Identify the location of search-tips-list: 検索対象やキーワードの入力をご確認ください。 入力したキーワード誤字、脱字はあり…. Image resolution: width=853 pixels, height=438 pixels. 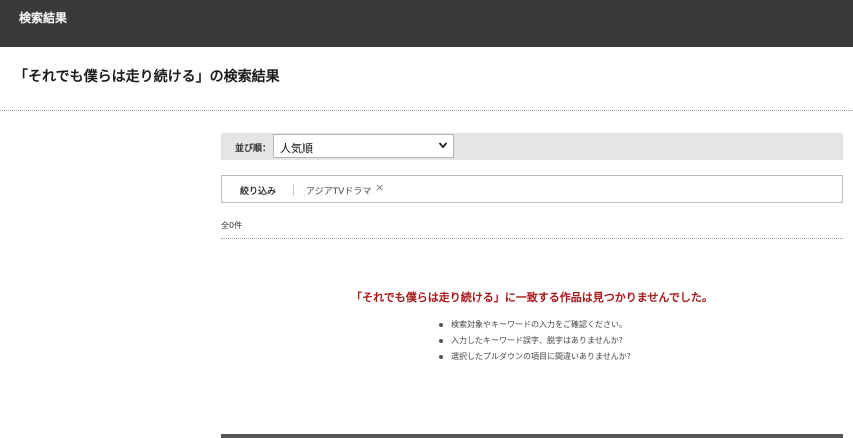
(536, 343).